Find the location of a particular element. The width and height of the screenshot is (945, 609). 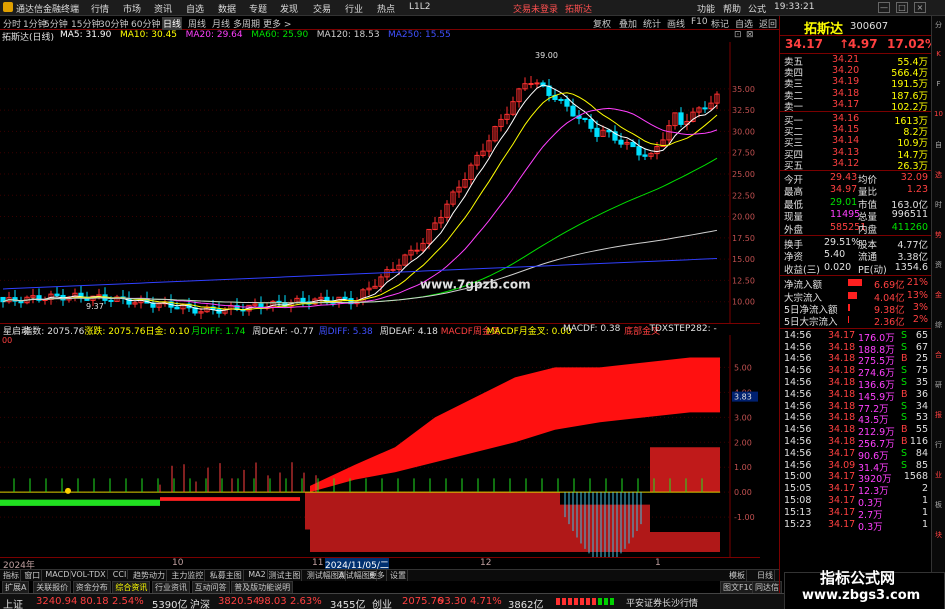

ask-row: 卖四 34.20 566.4万 is located at coordinates (856, 72).